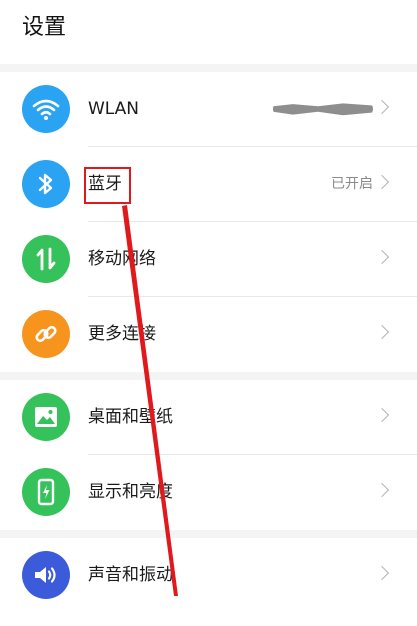  Describe the element at coordinates (130, 575) in the screenshot. I see `settings-row-label: 声音和振动` at that location.